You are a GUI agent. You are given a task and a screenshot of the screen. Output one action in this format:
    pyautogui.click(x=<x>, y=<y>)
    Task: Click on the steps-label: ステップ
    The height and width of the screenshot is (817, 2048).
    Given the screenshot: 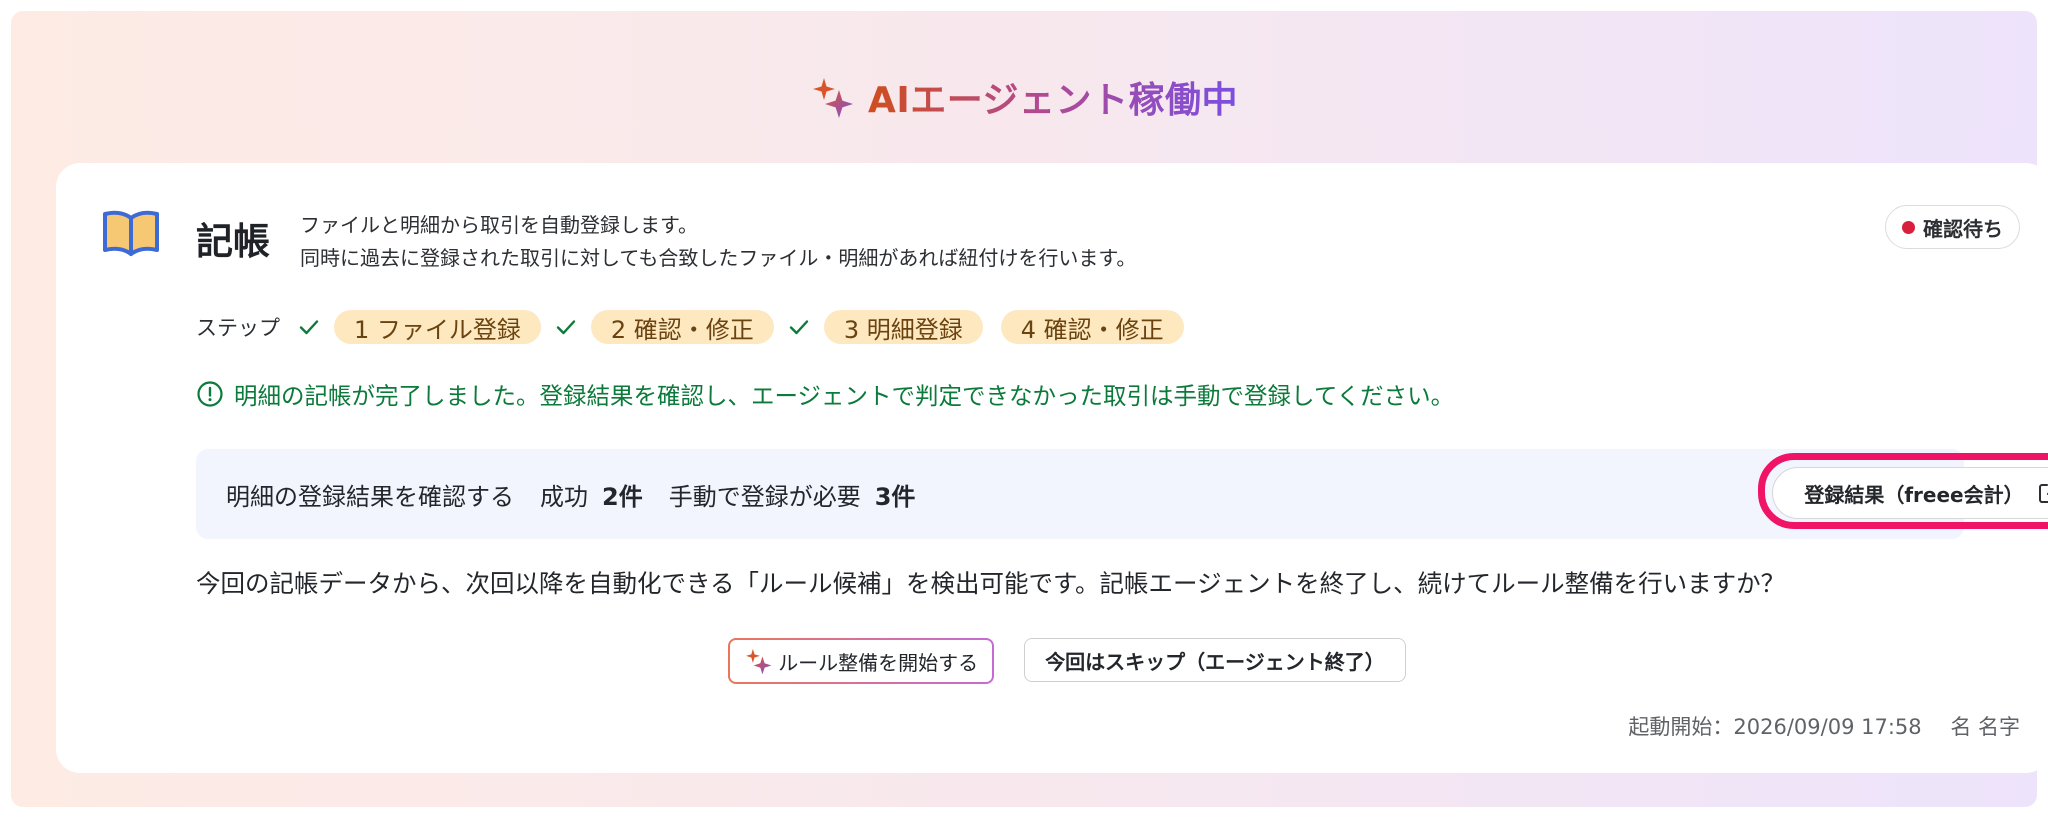 What is the action you would take?
    pyautogui.click(x=238, y=328)
    